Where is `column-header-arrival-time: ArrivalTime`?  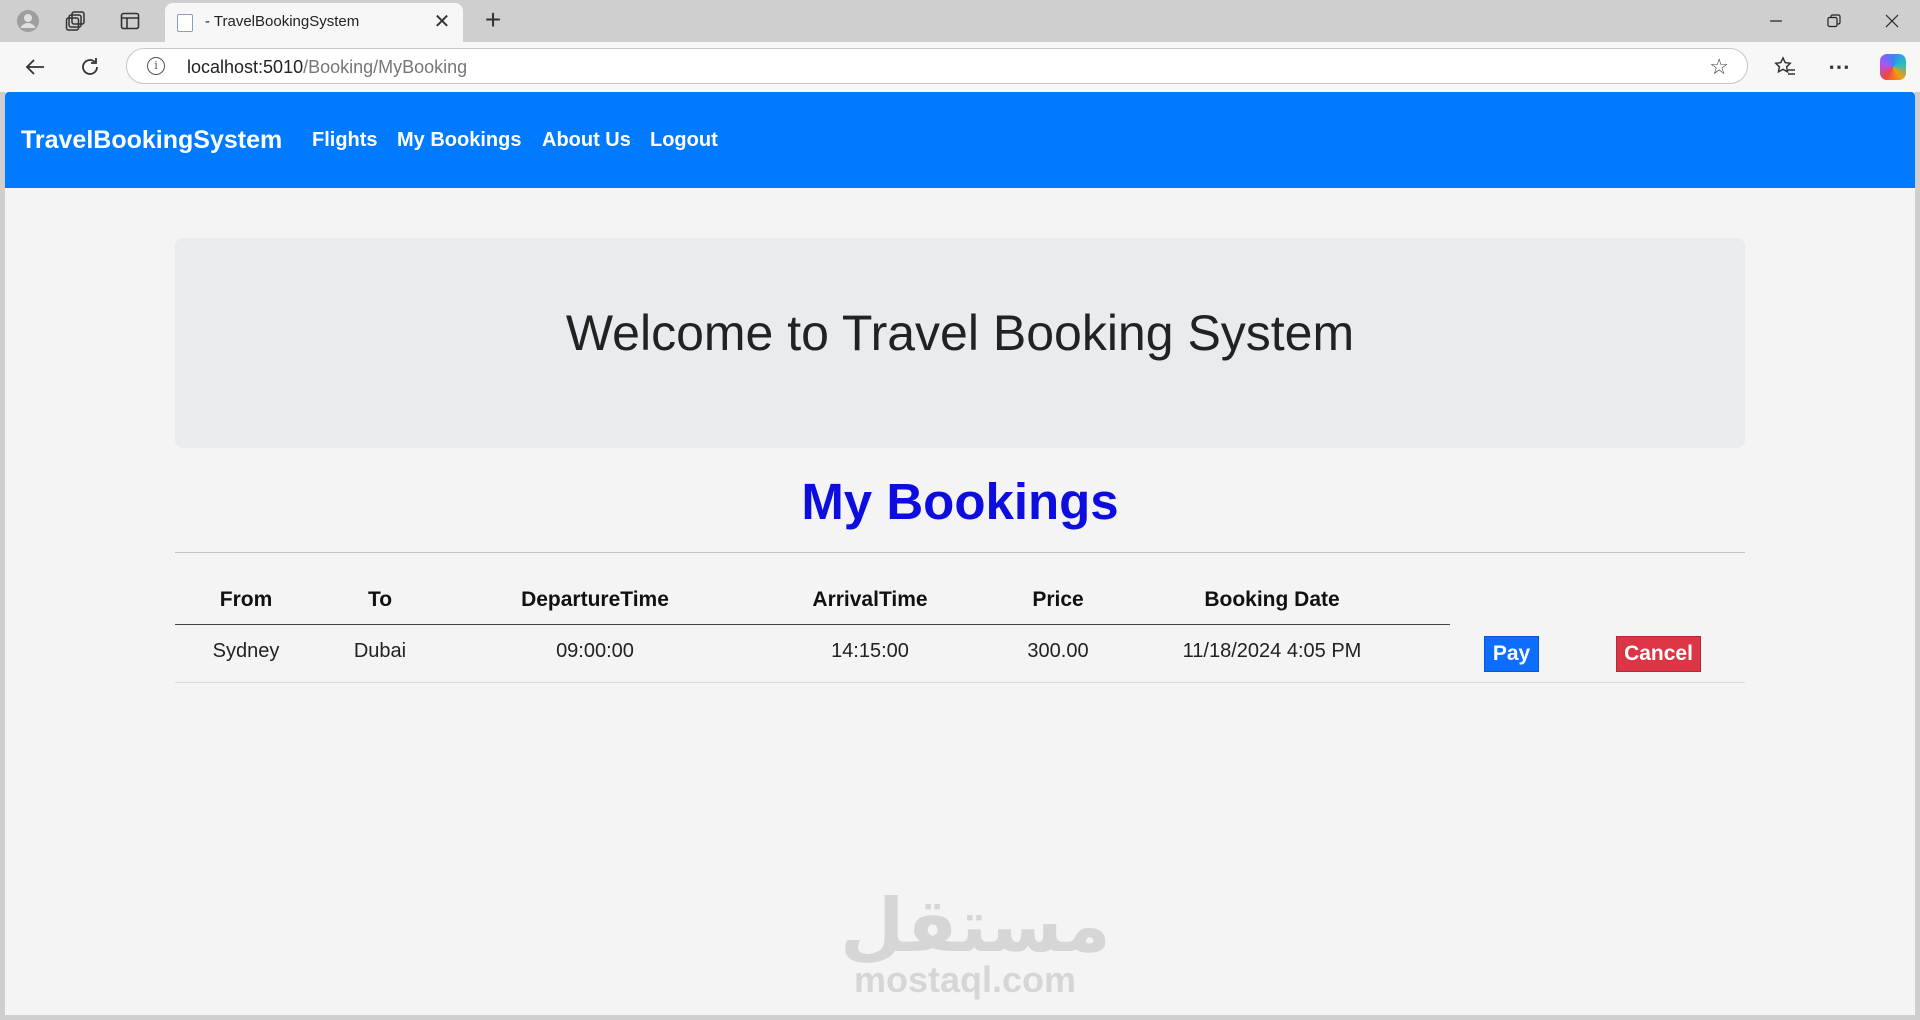 column-header-arrival-time: ArrivalTime is located at coordinates (870, 599).